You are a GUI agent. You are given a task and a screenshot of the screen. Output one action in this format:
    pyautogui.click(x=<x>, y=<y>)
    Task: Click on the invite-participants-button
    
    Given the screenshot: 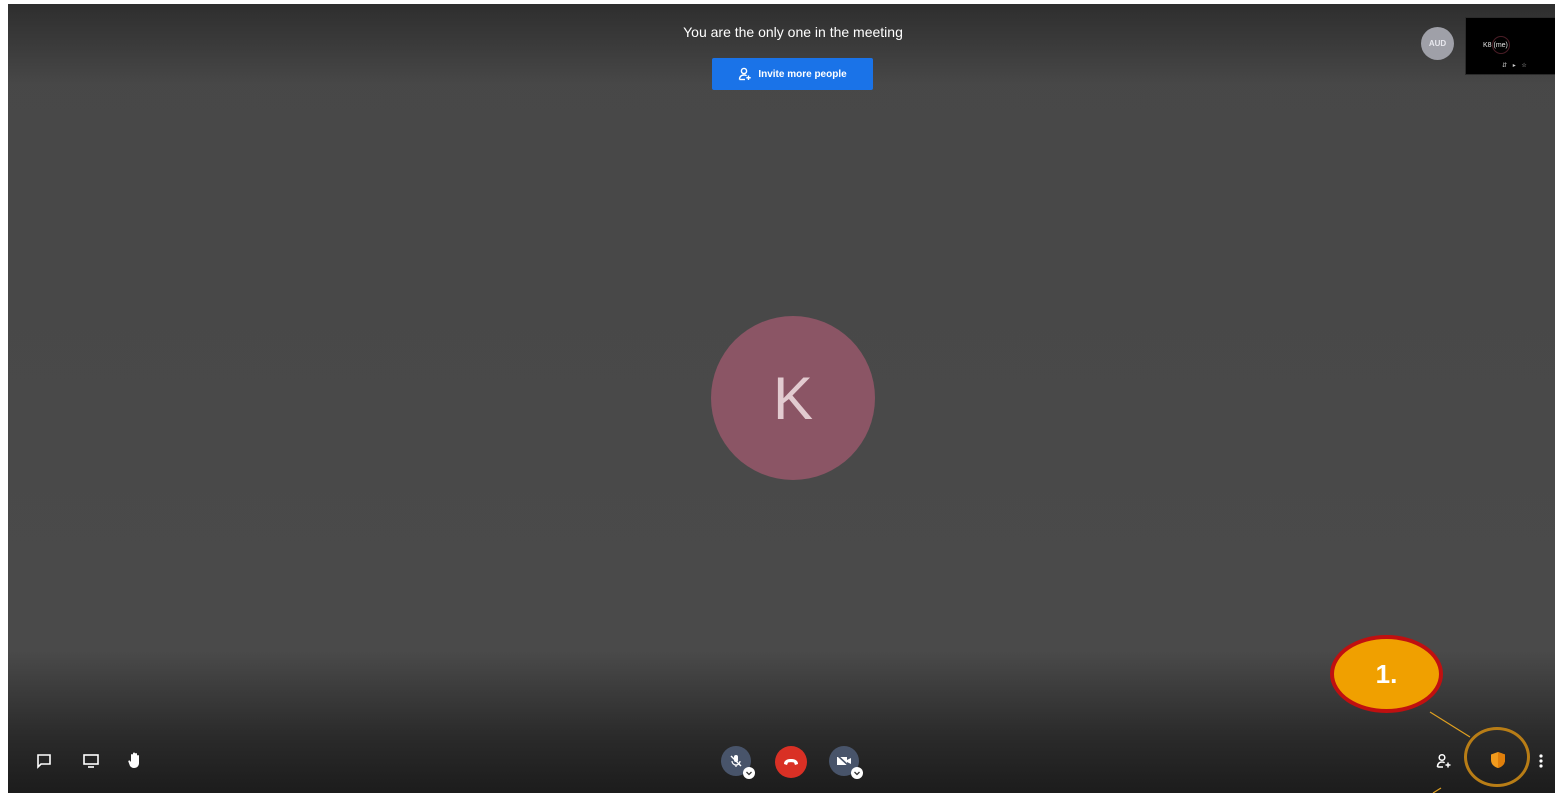 What is the action you would take?
    pyautogui.click(x=1444, y=761)
    